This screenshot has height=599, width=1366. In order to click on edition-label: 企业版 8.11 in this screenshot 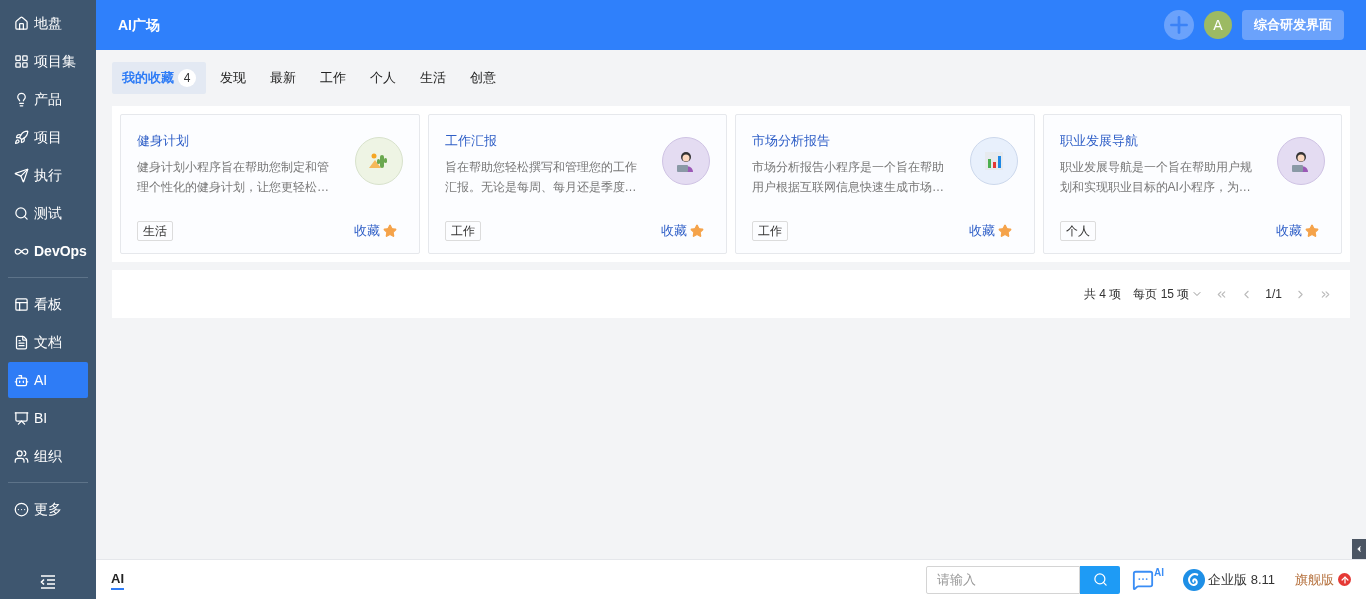, I will do `click(1241, 579)`.